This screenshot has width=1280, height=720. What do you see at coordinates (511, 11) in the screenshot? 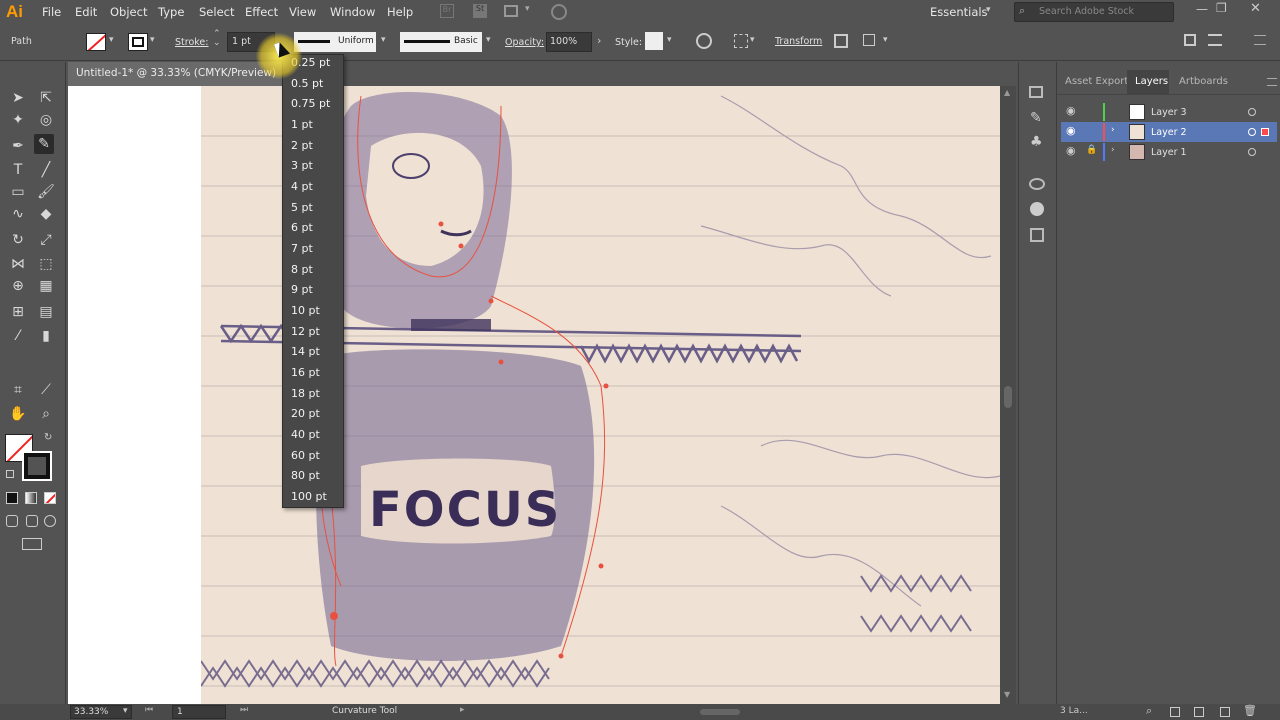
I see `arrange-documents-icon` at bounding box center [511, 11].